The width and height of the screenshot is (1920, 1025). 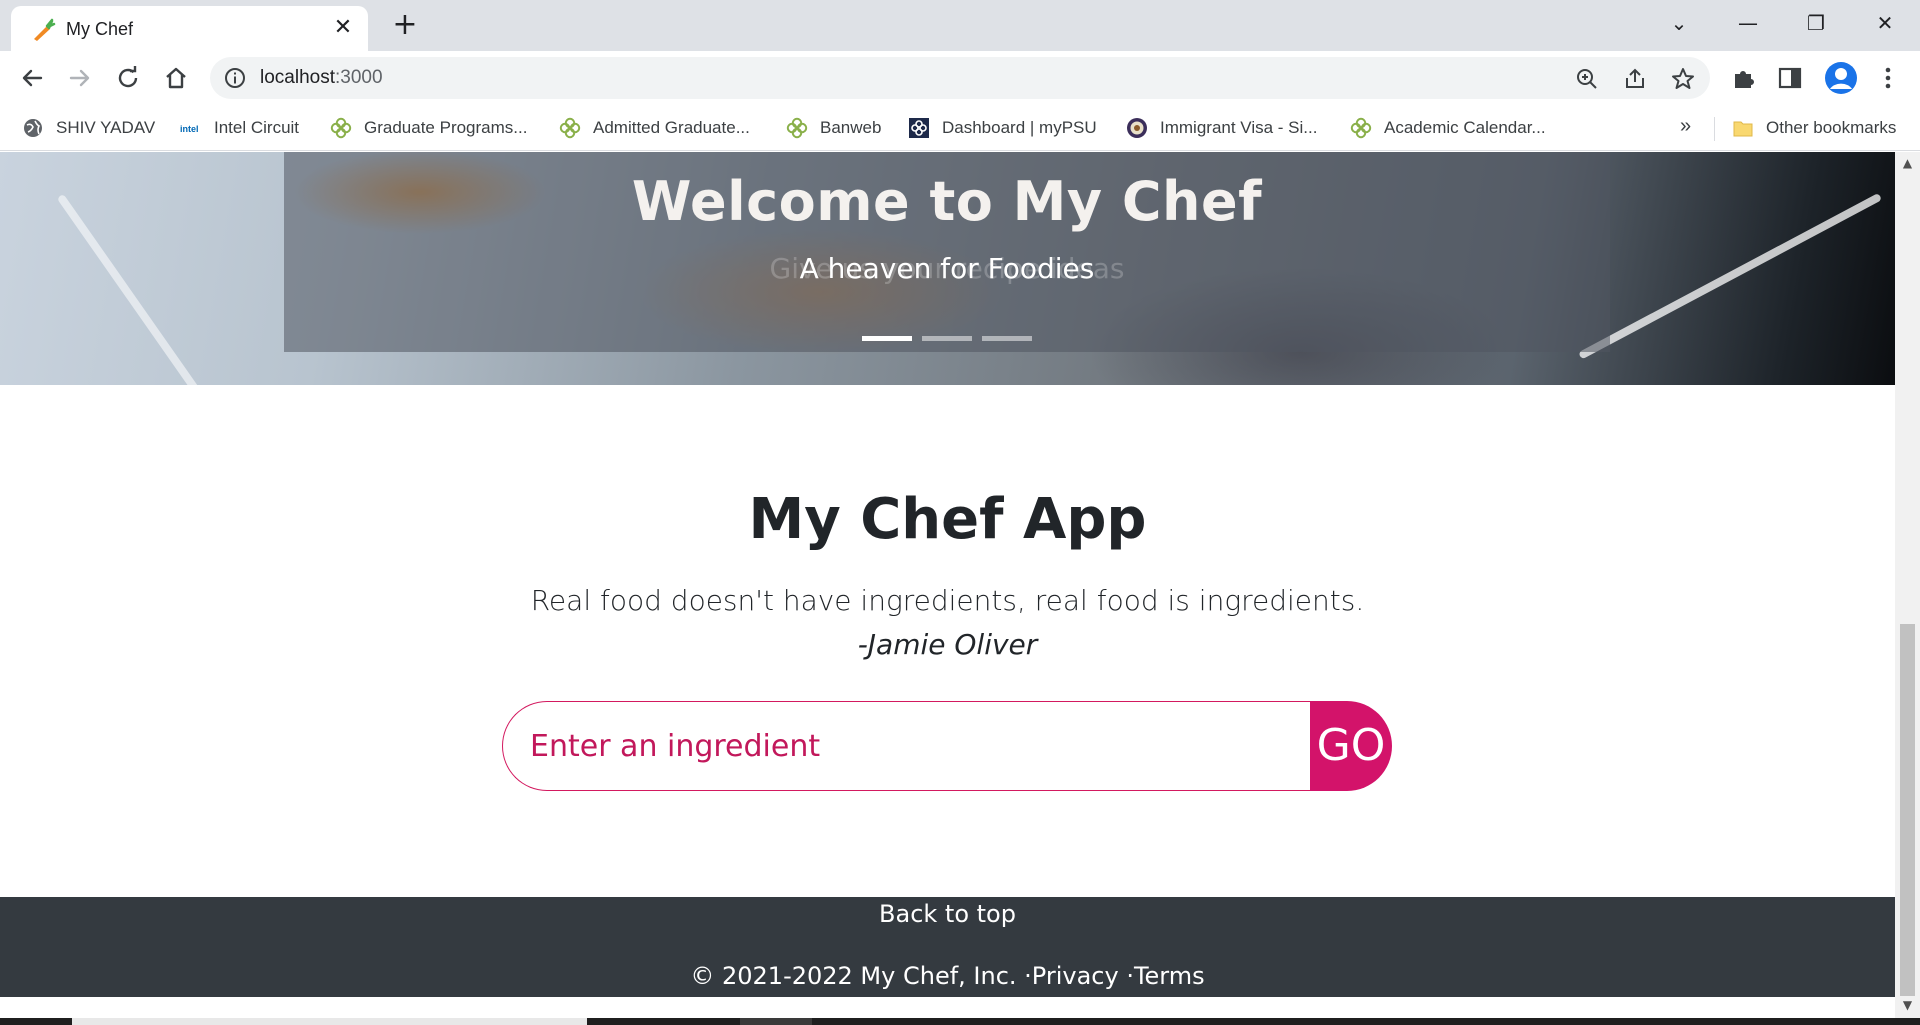 What do you see at coordinates (33, 128) in the screenshot?
I see `globe-icon` at bounding box center [33, 128].